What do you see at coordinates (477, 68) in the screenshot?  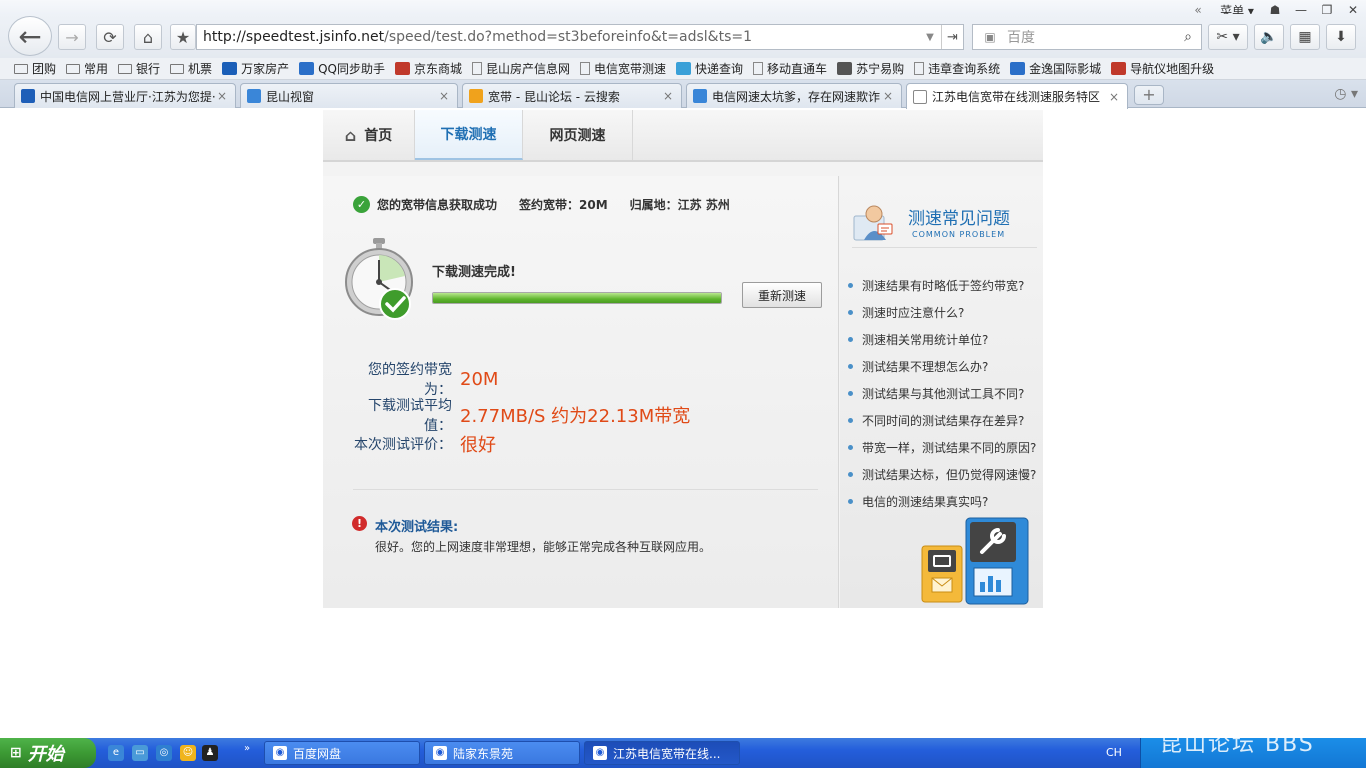 I see `page-icon` at bounding box center [477, 68].